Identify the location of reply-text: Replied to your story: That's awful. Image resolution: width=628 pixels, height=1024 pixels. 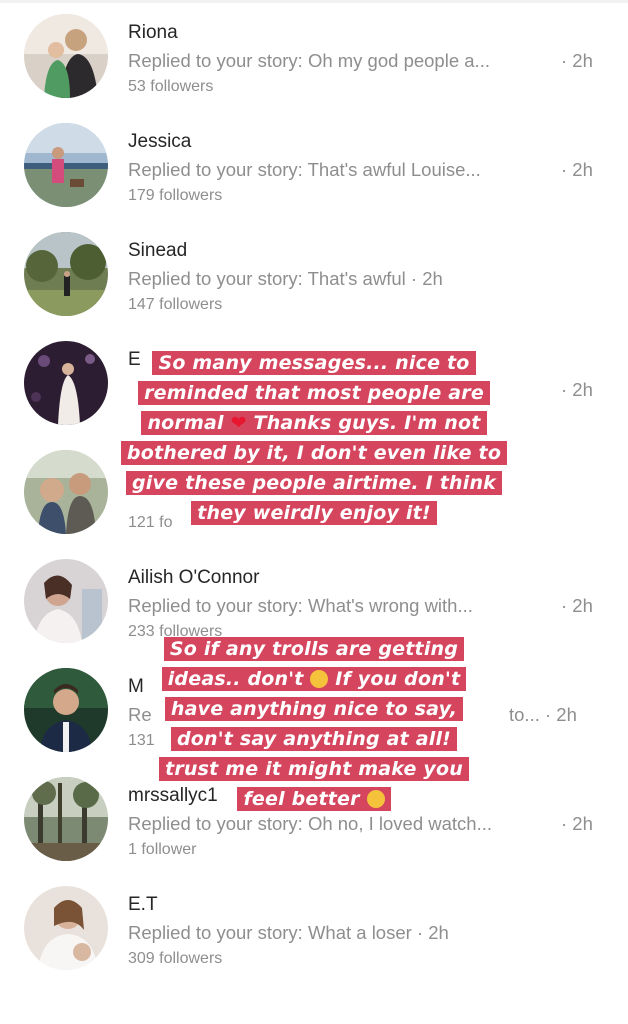
(267, 278).